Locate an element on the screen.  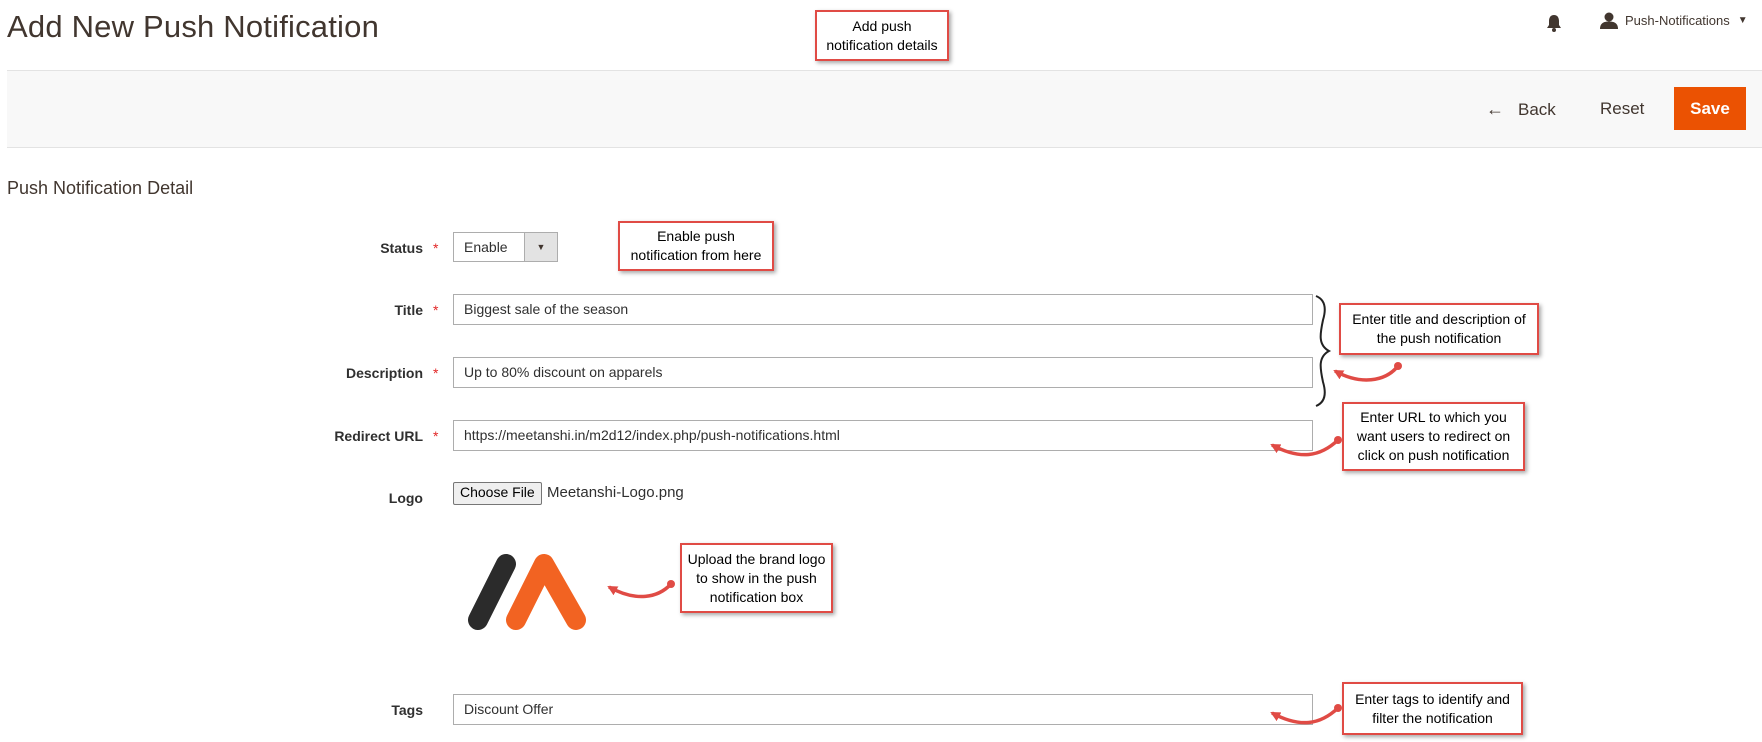
title-description-brace is located at coordinates (1323, 351).